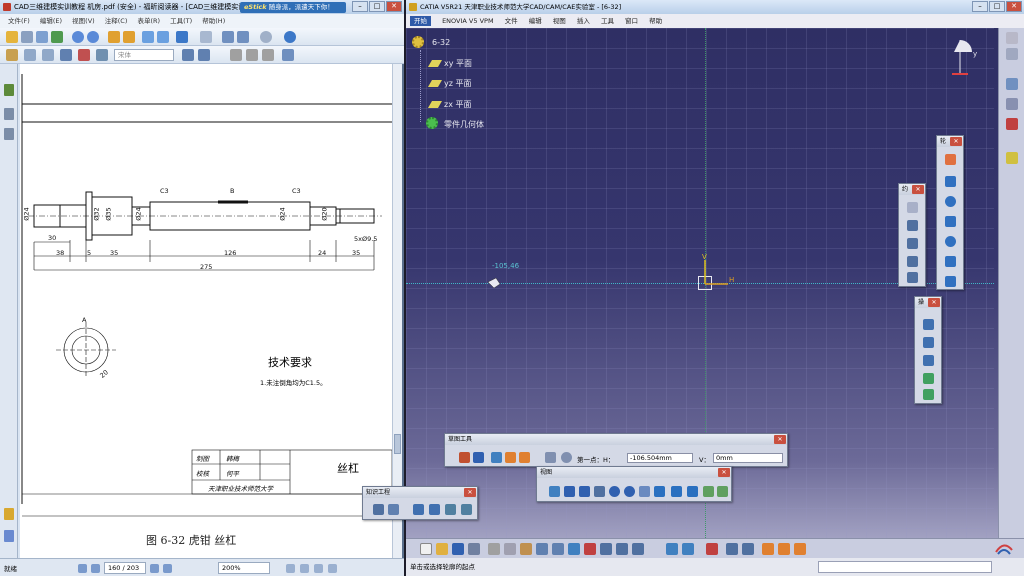  What do you see at coordinates (9, 114) in the screenshot?
I see `pages-icon` at bounding box center [9, 114].